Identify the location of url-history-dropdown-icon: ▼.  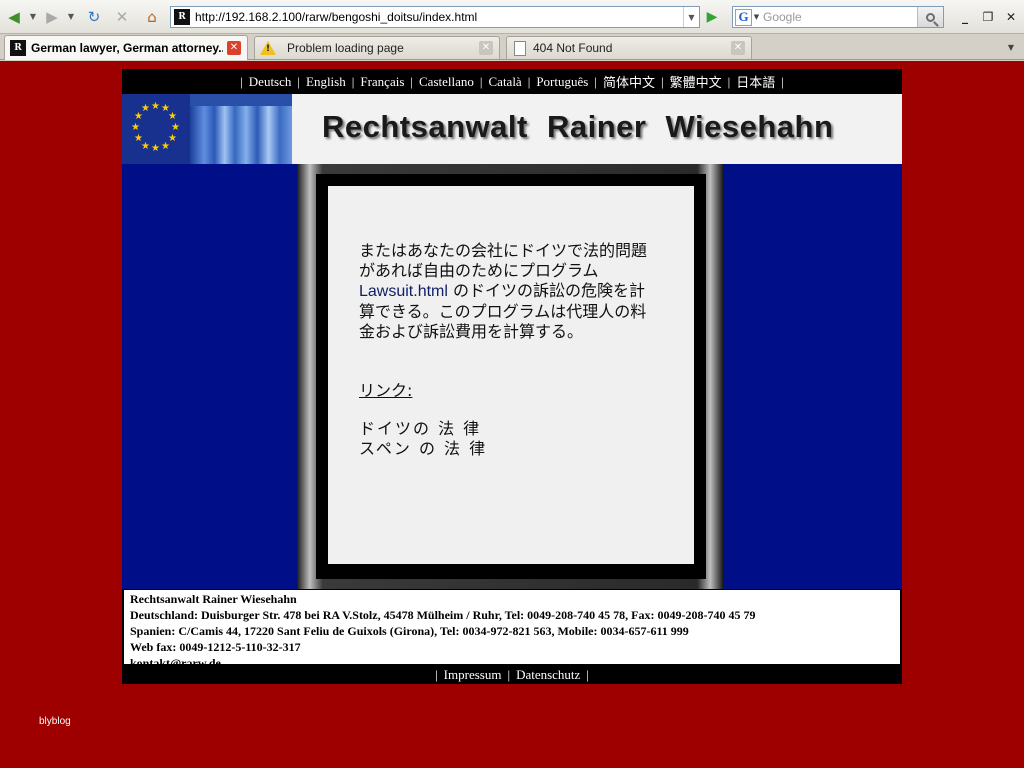
(691, 17).